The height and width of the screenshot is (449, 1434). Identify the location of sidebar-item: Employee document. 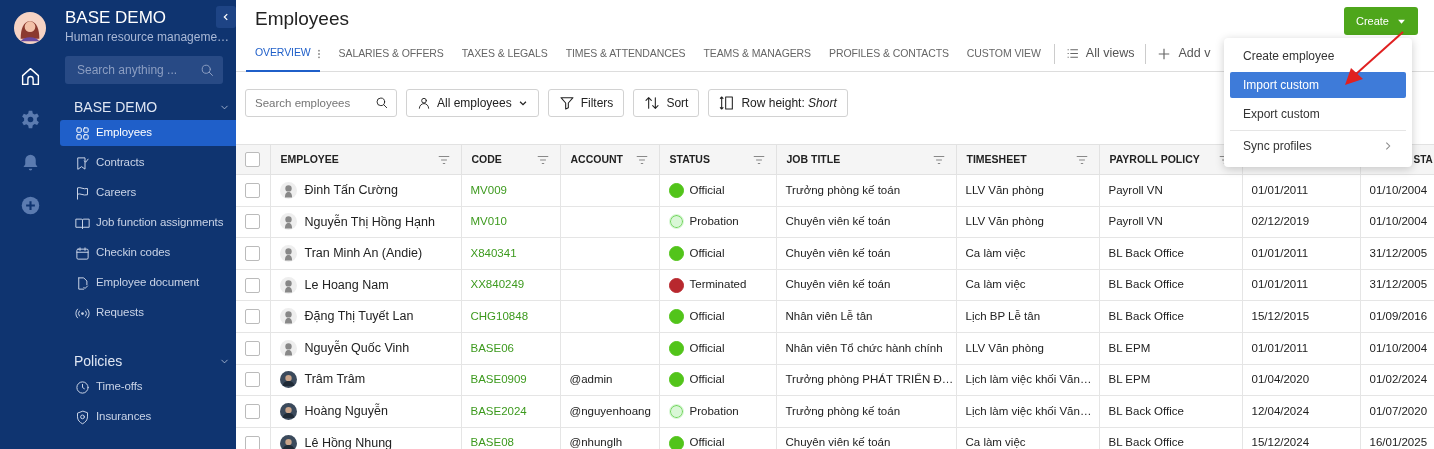
(148, 283).